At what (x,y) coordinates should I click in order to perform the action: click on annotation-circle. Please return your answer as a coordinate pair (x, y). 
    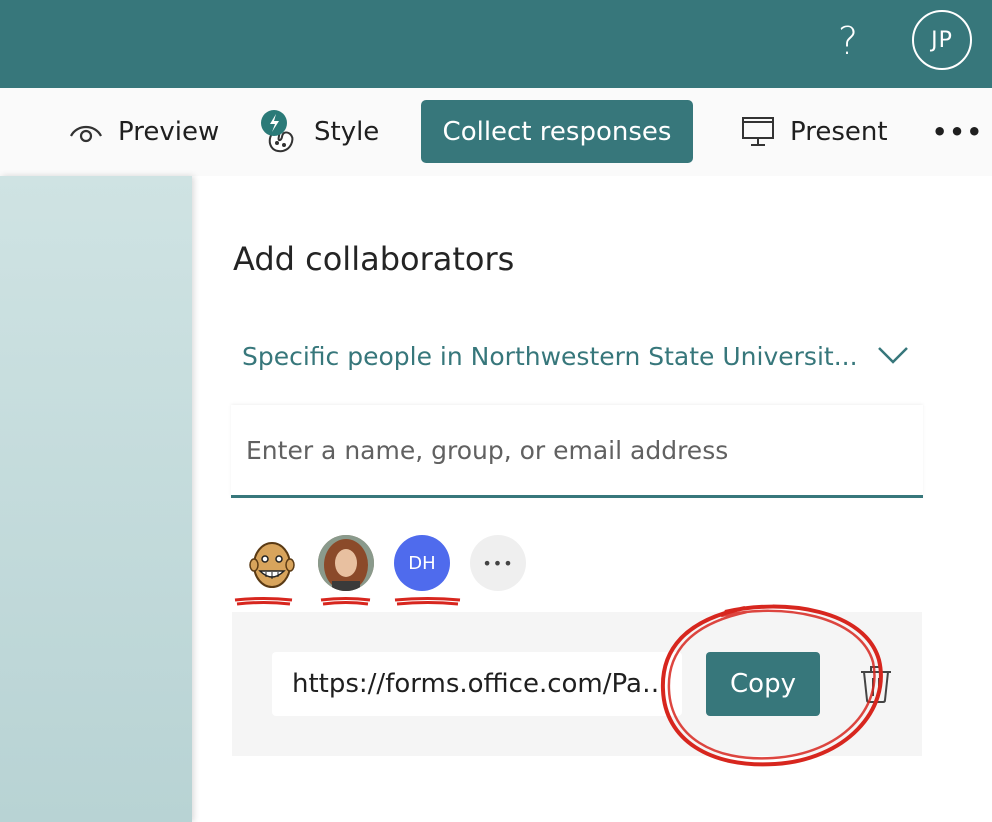
    Looking at the image, I should click on (771, 685).